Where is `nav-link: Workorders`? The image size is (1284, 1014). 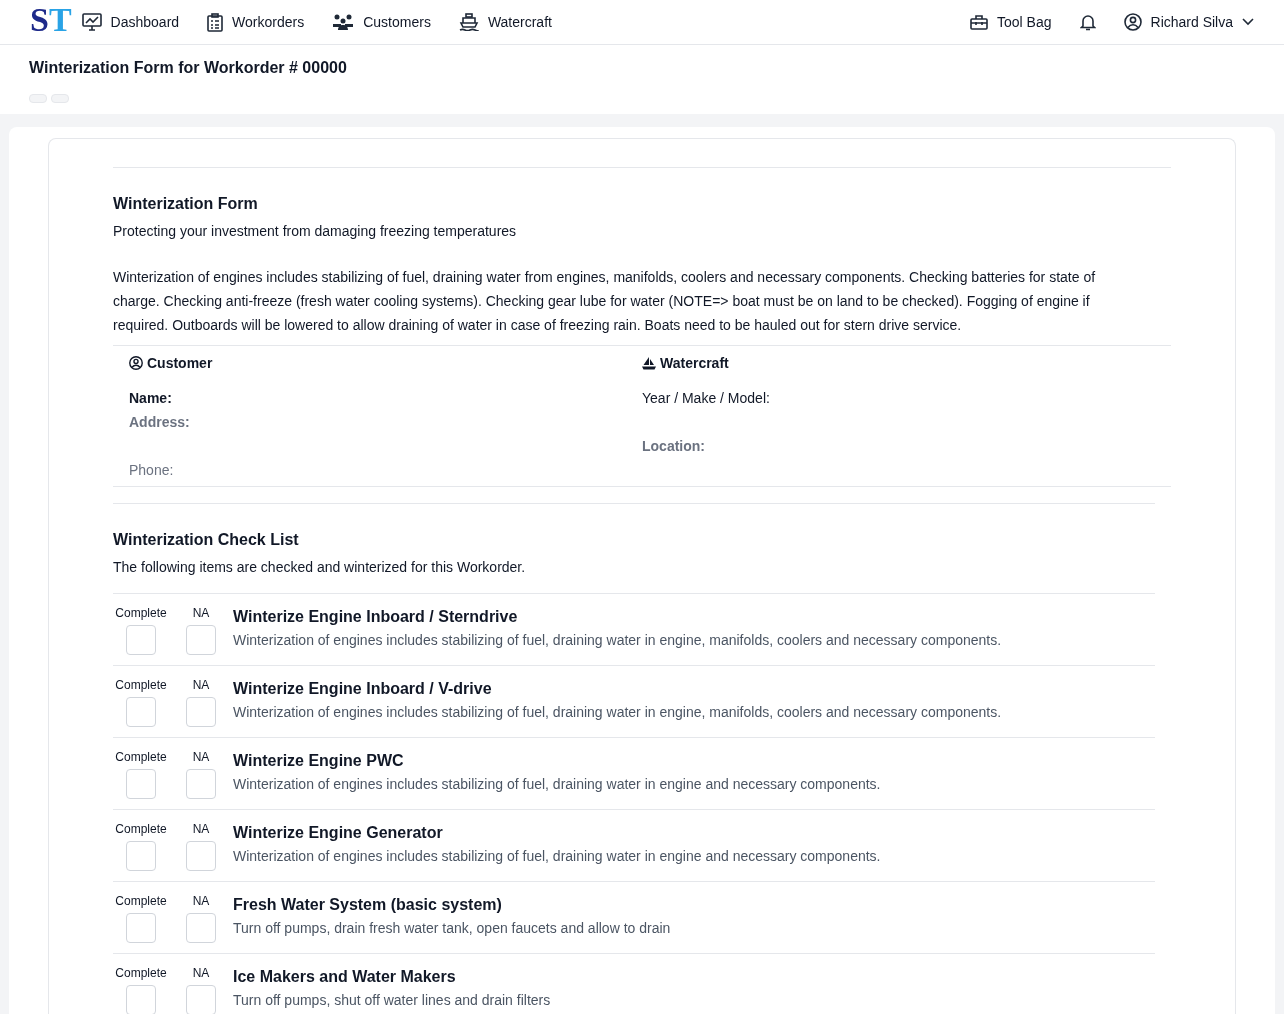
nav-link: Workorders is located at coordinates (256, 22).